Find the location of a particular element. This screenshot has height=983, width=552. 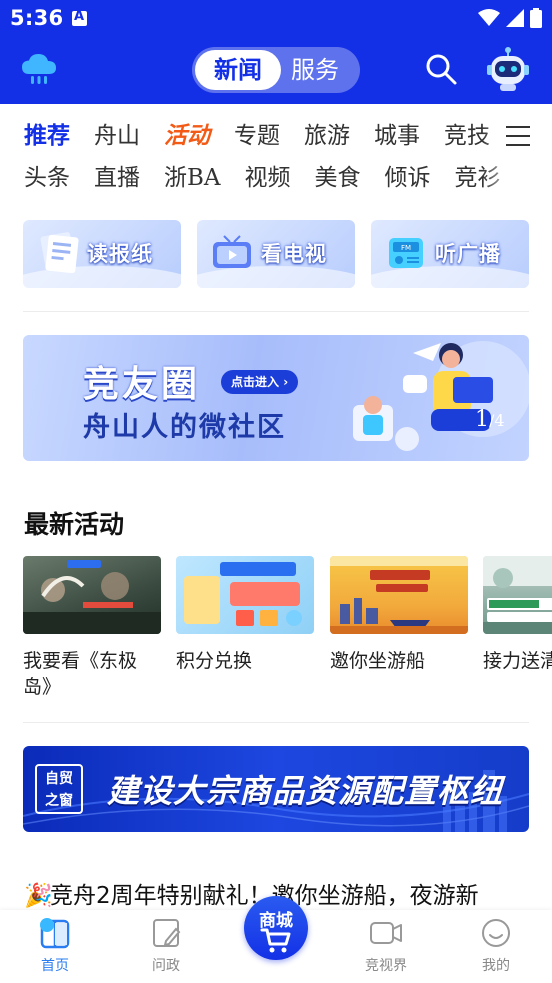

activity-card: 积分兑换 is located at coordinates (245, 615).